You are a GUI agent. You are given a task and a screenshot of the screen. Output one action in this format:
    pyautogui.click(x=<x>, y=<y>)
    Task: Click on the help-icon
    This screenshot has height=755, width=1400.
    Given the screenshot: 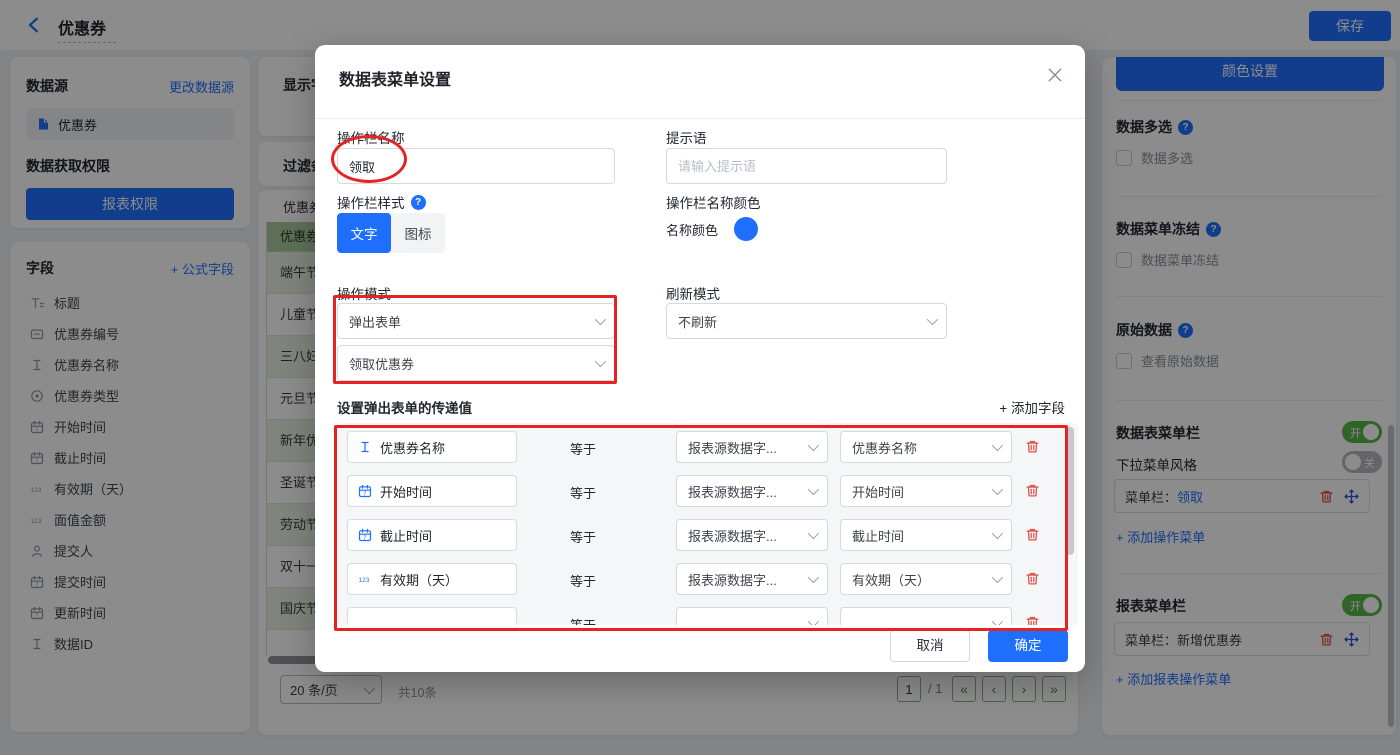 What is the action you would take?
    pyautogui.click(x=418, y=202)
    